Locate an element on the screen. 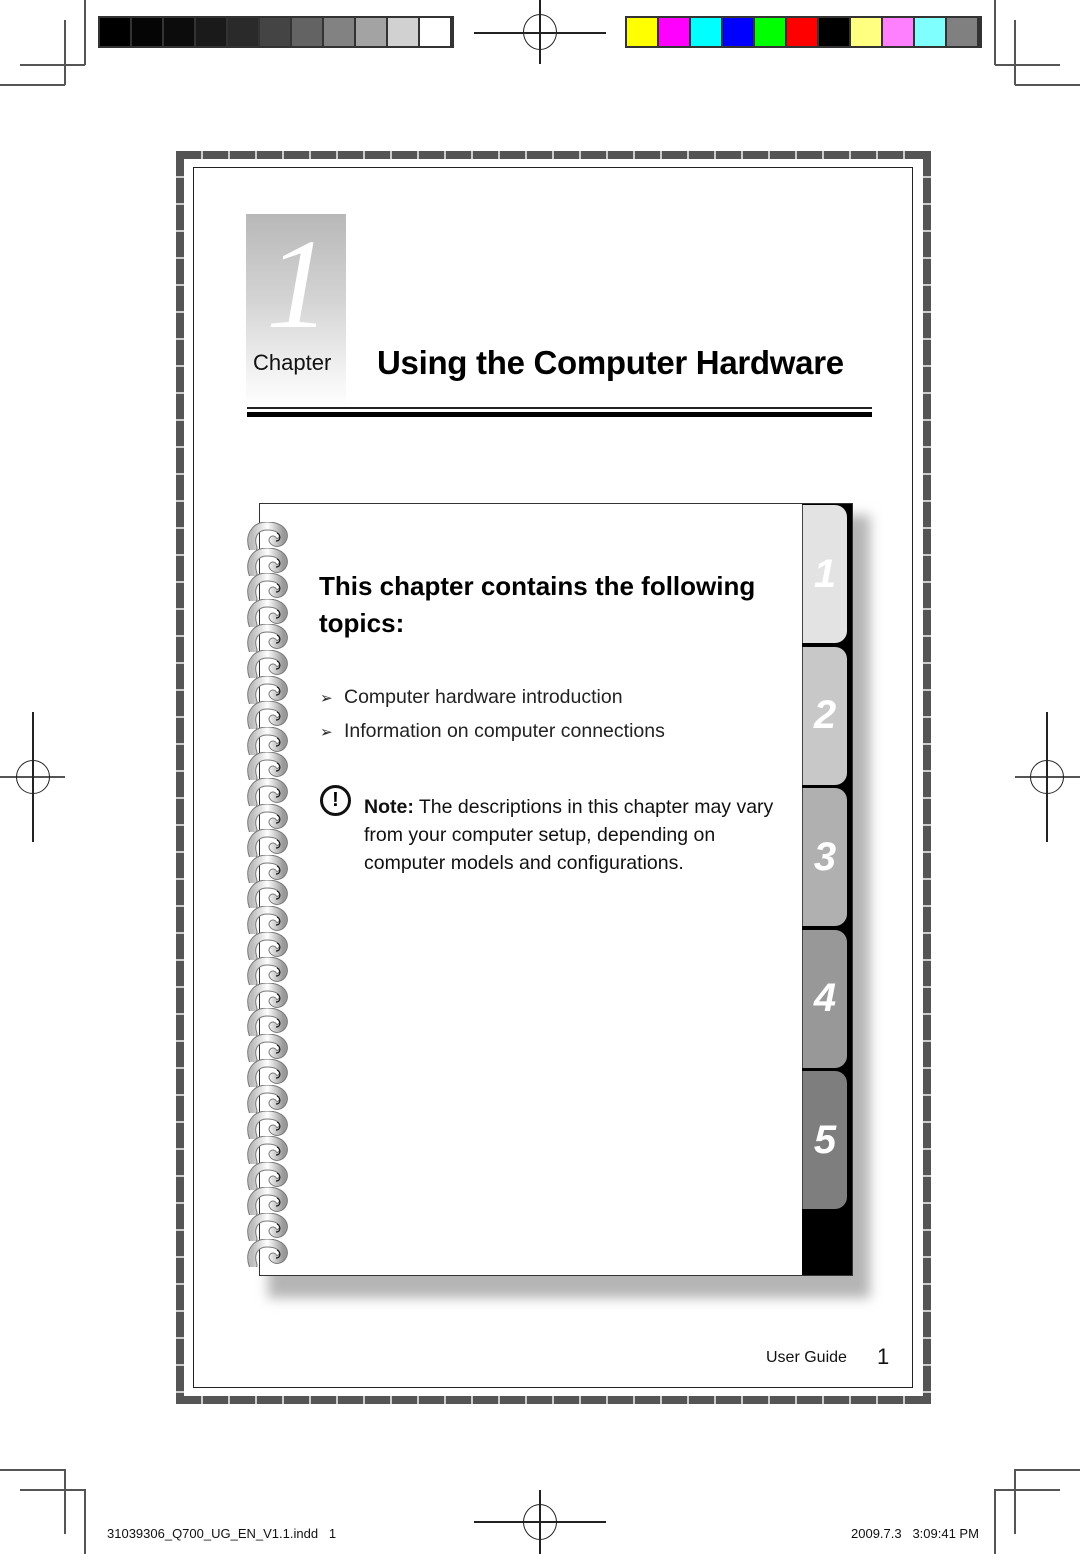 The height and width of the screenshot is (1554, 1080). spiral-binding is located at coordinates (268, 894).